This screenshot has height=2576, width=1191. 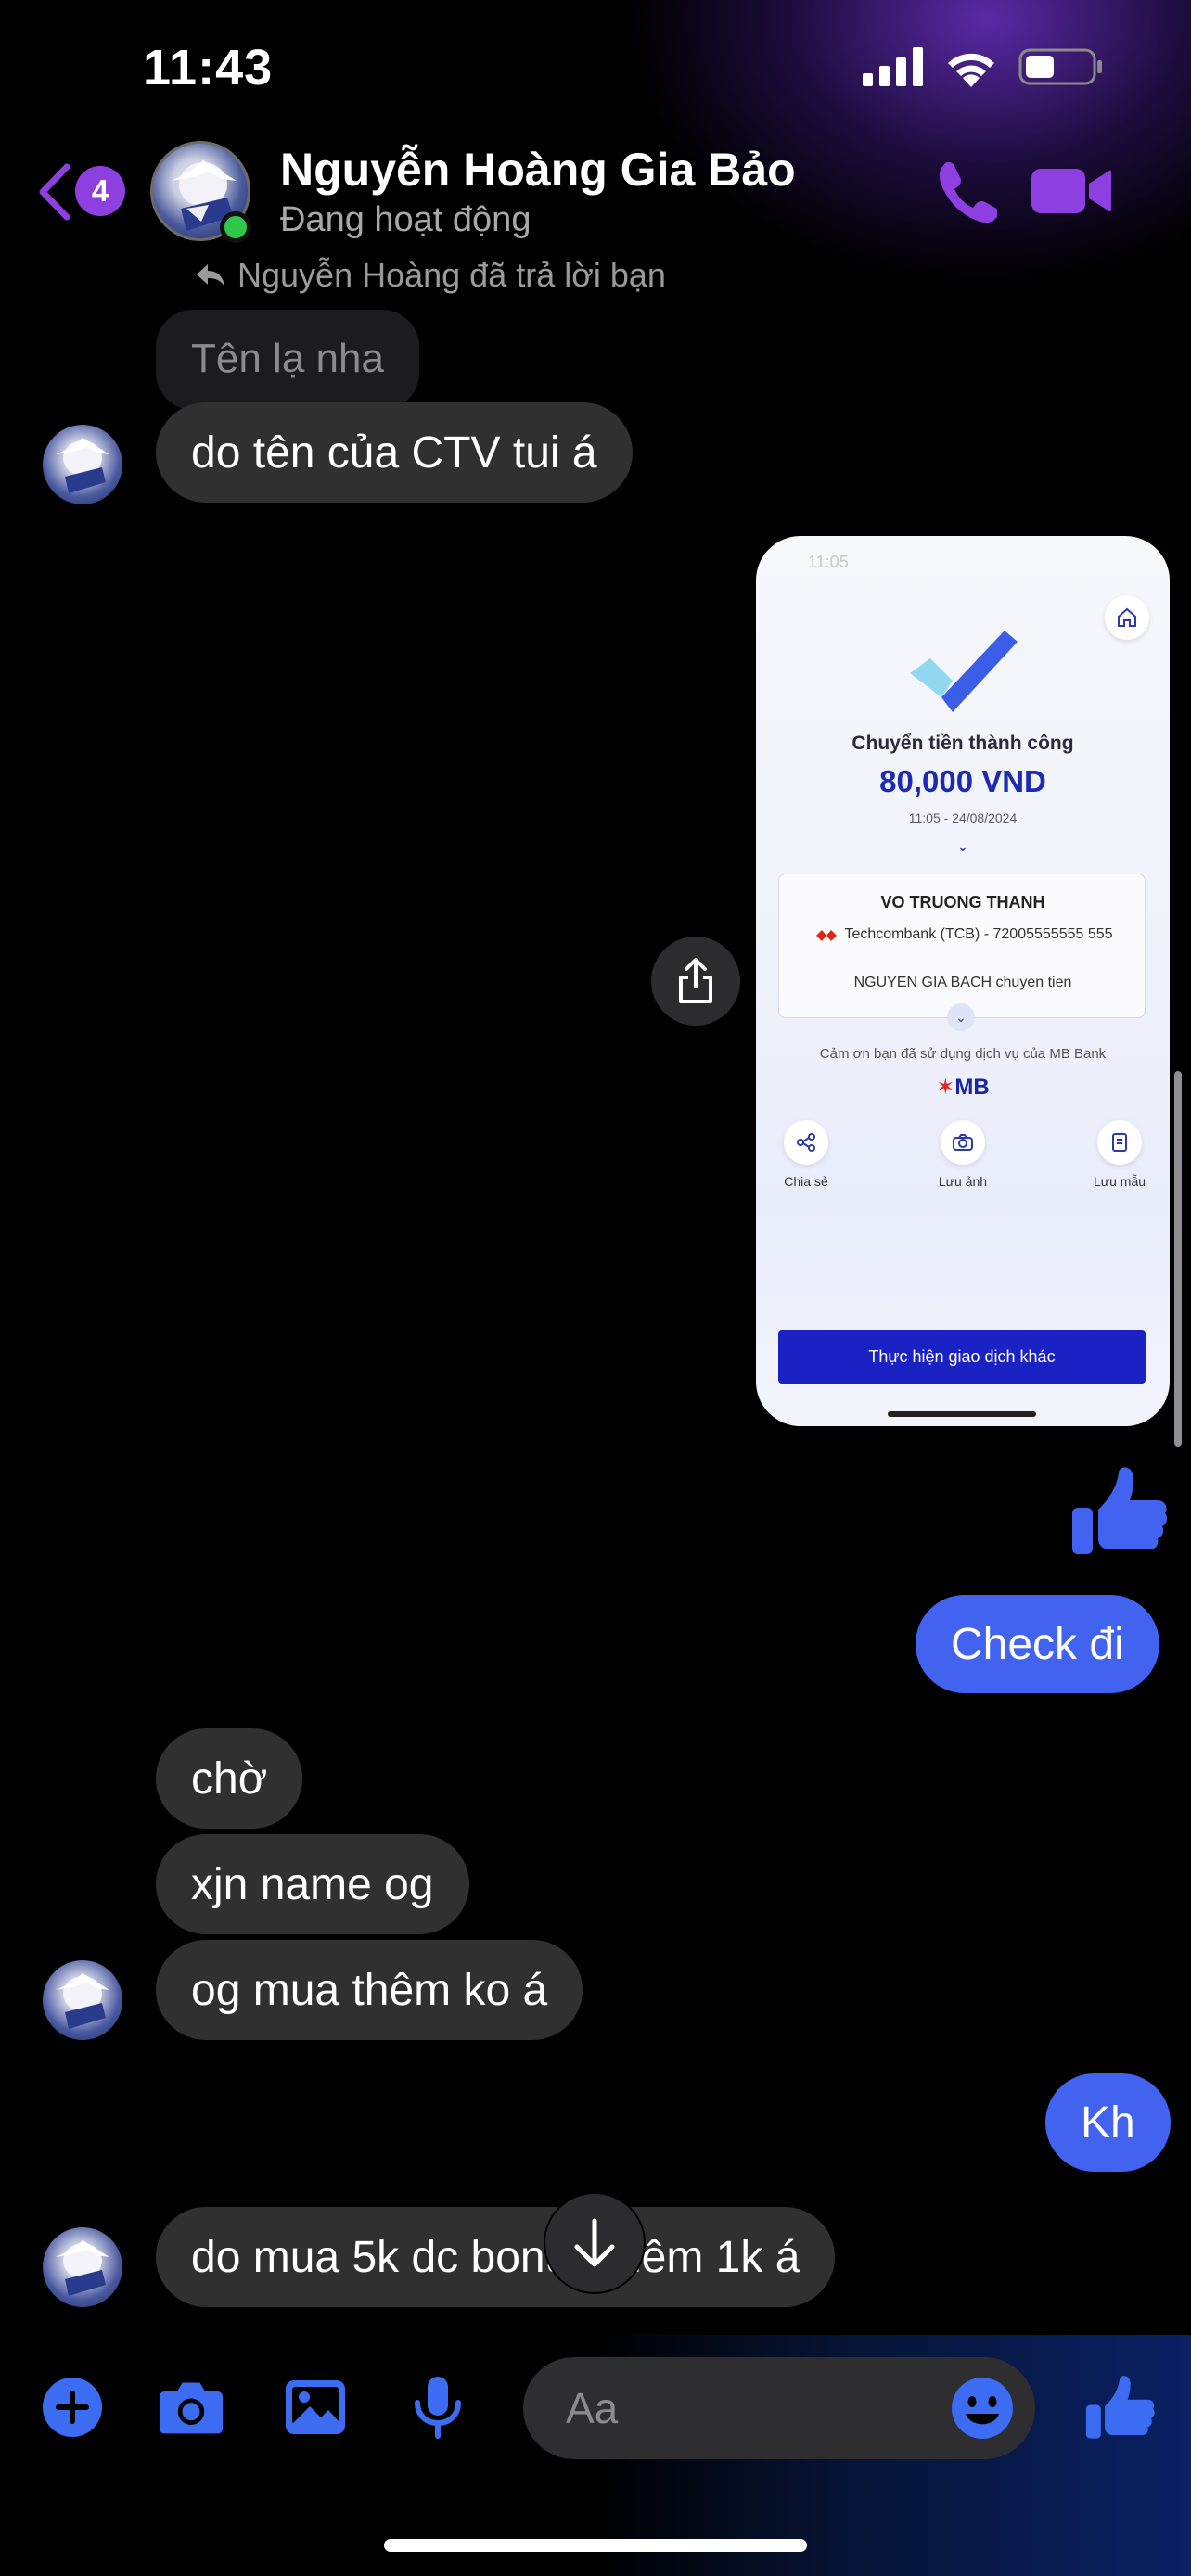 I want to click on outgoing-message: Check đi, so click(x=1037, y=1644).